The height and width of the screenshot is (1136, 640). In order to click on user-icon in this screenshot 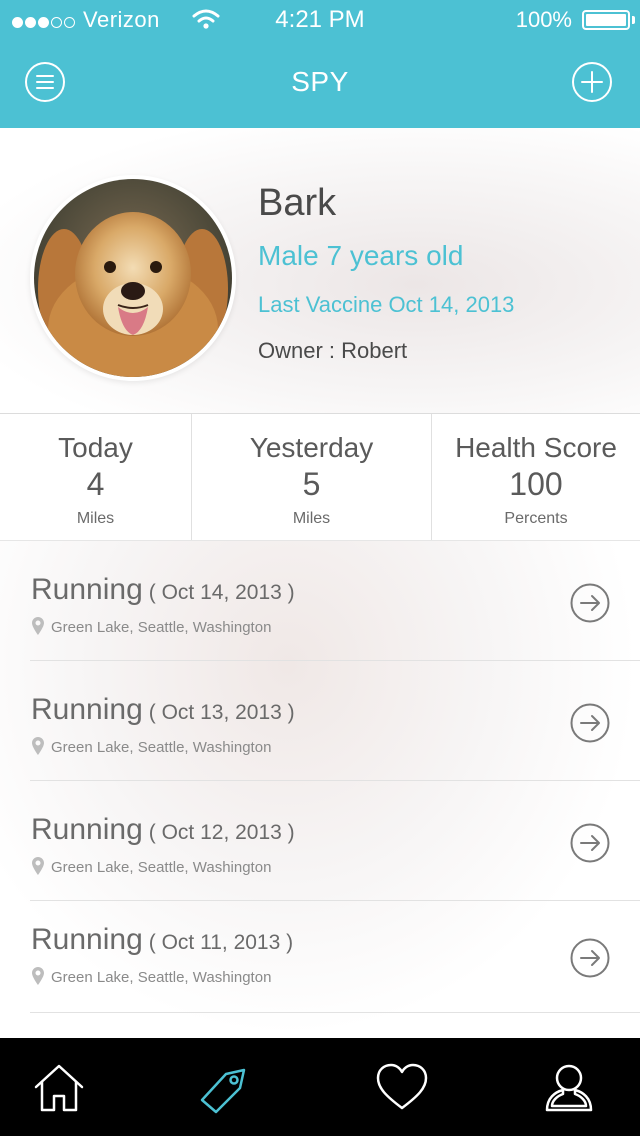, I will do `click(569, 1088)`.